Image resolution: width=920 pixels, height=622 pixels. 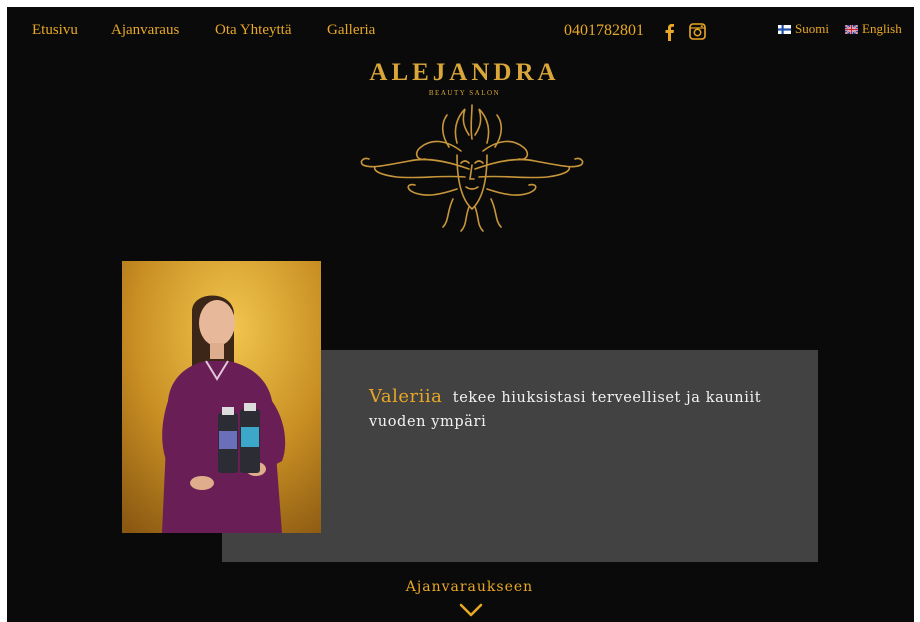 I want to click on nav-etusivu: Etusivu, so click(x=55, y=30).